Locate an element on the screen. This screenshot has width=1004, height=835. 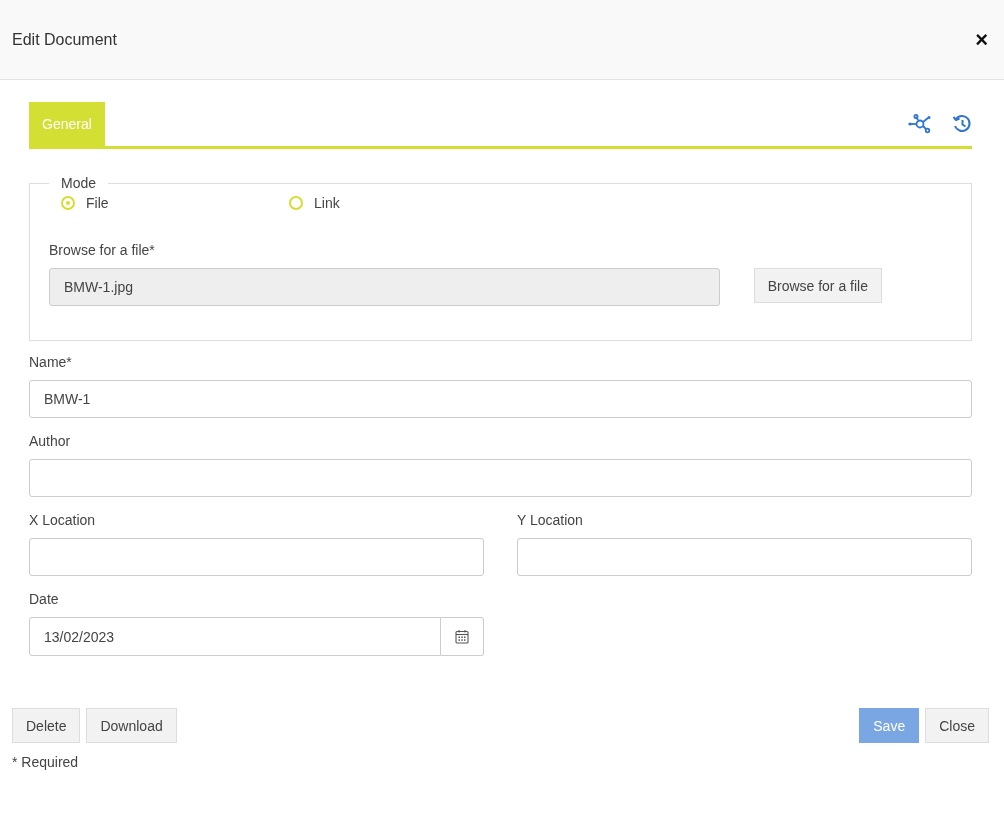
dialog-title: Edit Document is located at coordinates (64, 39).